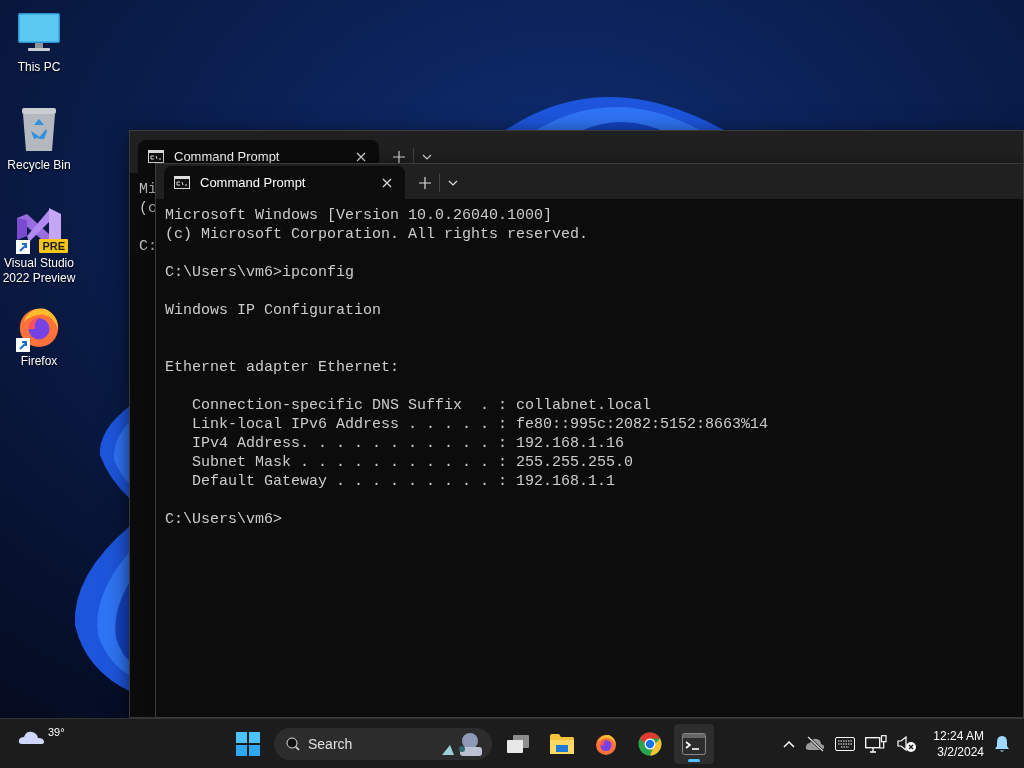  Describe the element at coordinates (39, 130) in the screenshot. I see `recycle-bin-icon` at that location.